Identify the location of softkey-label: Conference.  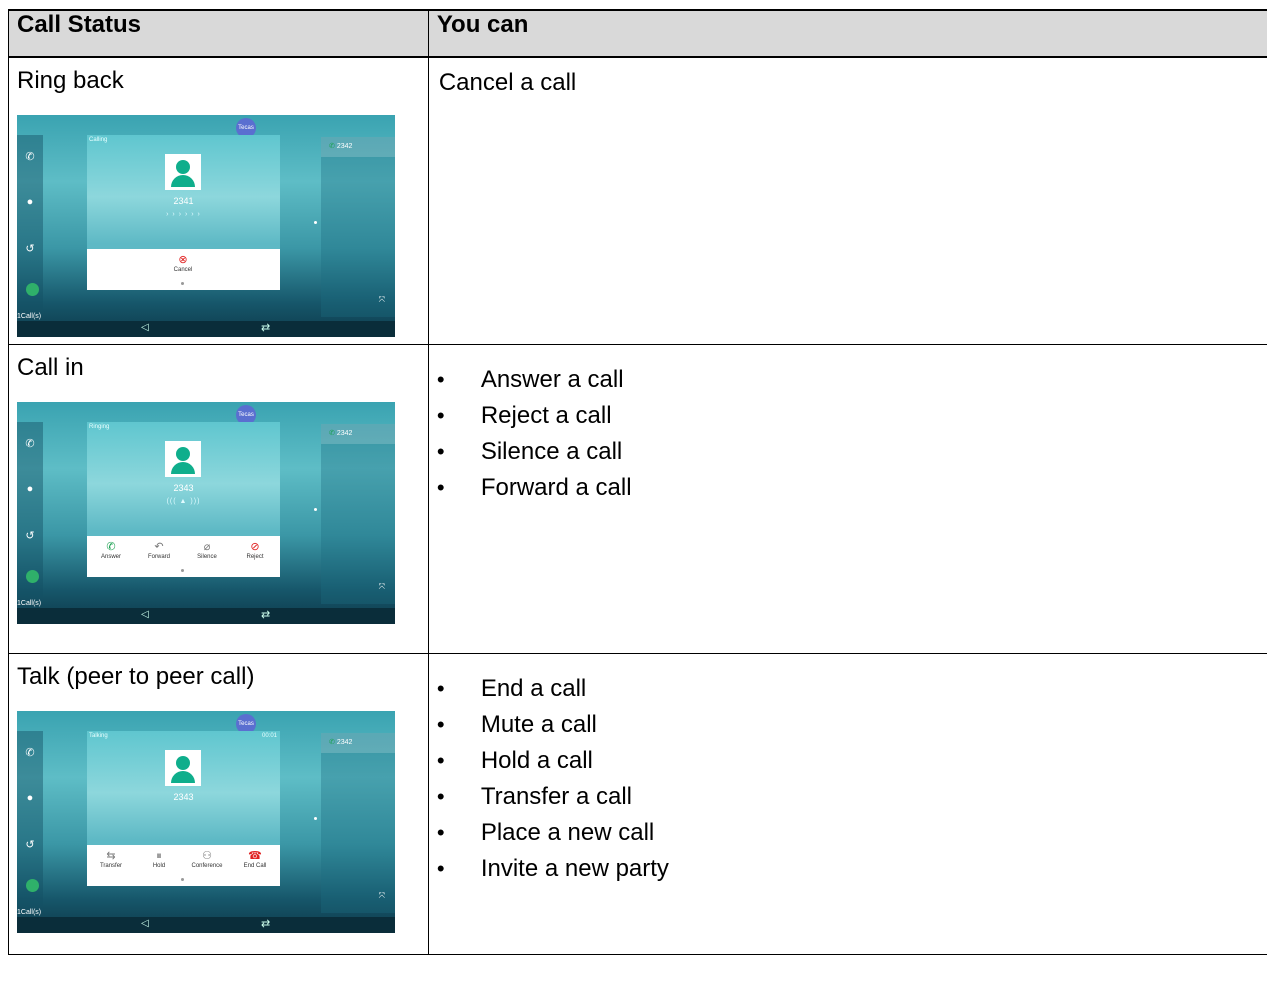
(207, 866).